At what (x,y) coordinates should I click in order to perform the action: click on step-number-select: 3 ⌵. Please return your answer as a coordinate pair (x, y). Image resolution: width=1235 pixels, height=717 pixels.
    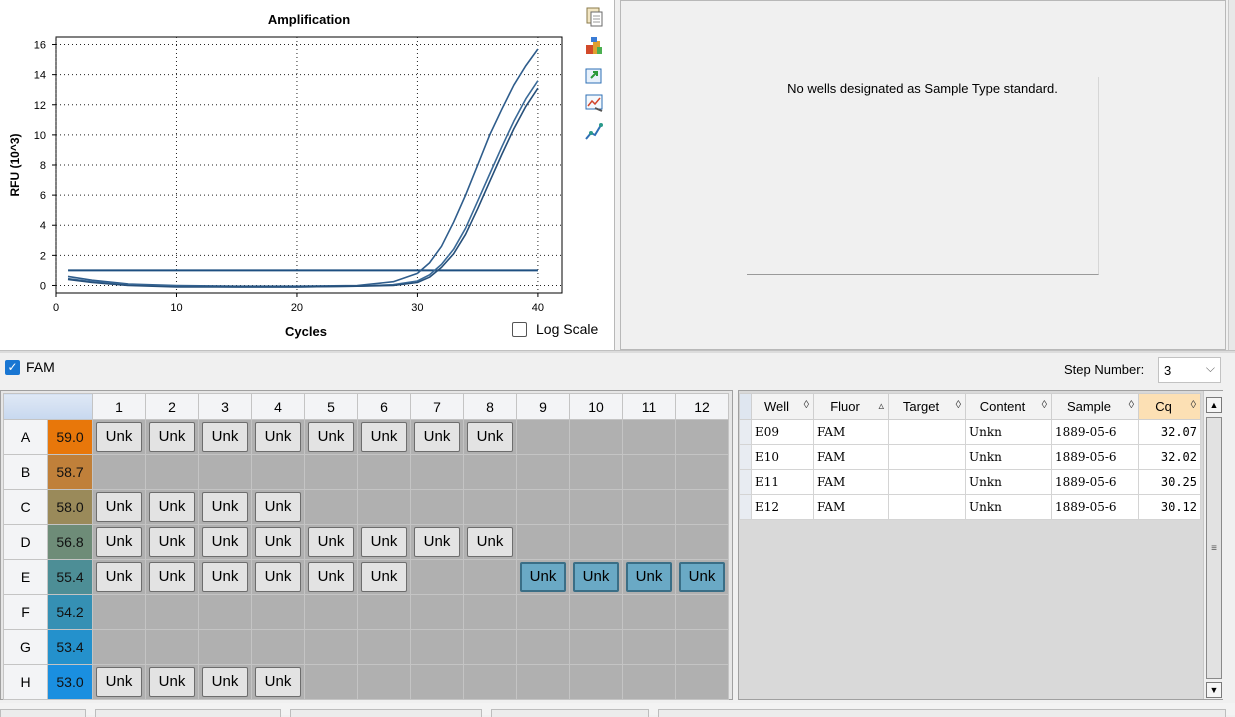
    Looking at the image, I should click on (1189, 370).